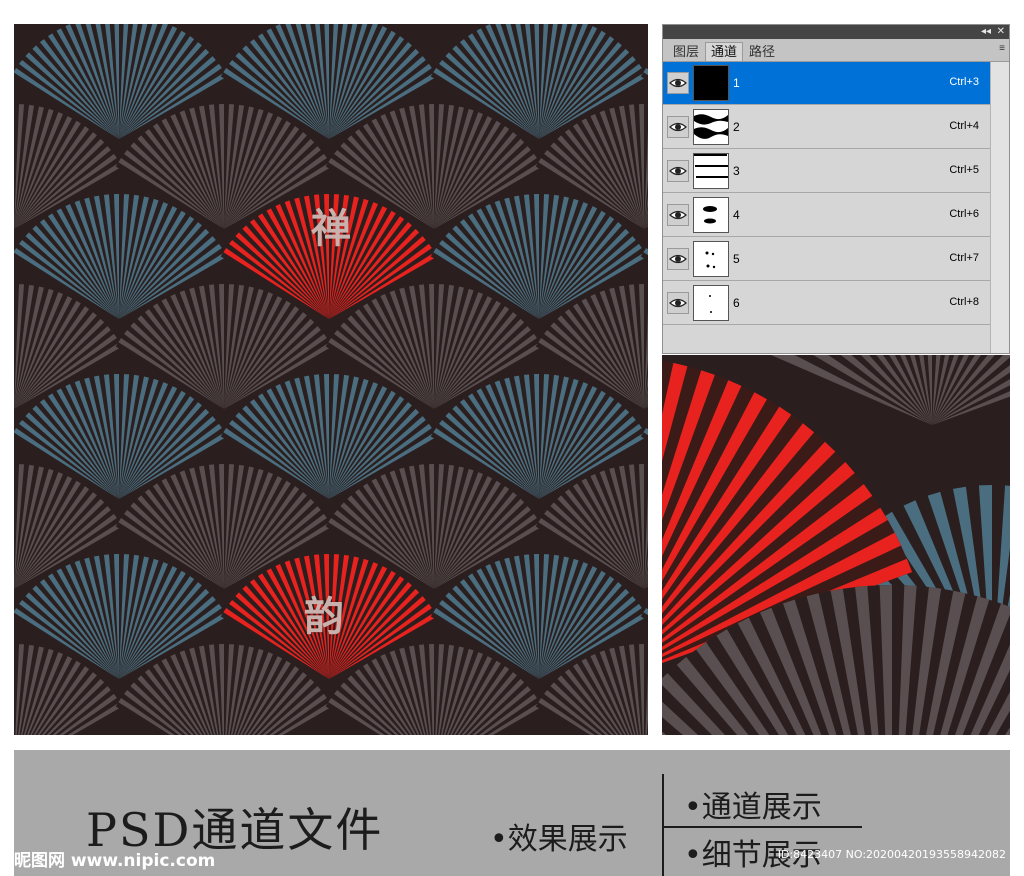 The image size is (1024, 876). Describe the element at coordinates (1001, 32) in the screenshot. I see `close-icon: ✕` at that location.